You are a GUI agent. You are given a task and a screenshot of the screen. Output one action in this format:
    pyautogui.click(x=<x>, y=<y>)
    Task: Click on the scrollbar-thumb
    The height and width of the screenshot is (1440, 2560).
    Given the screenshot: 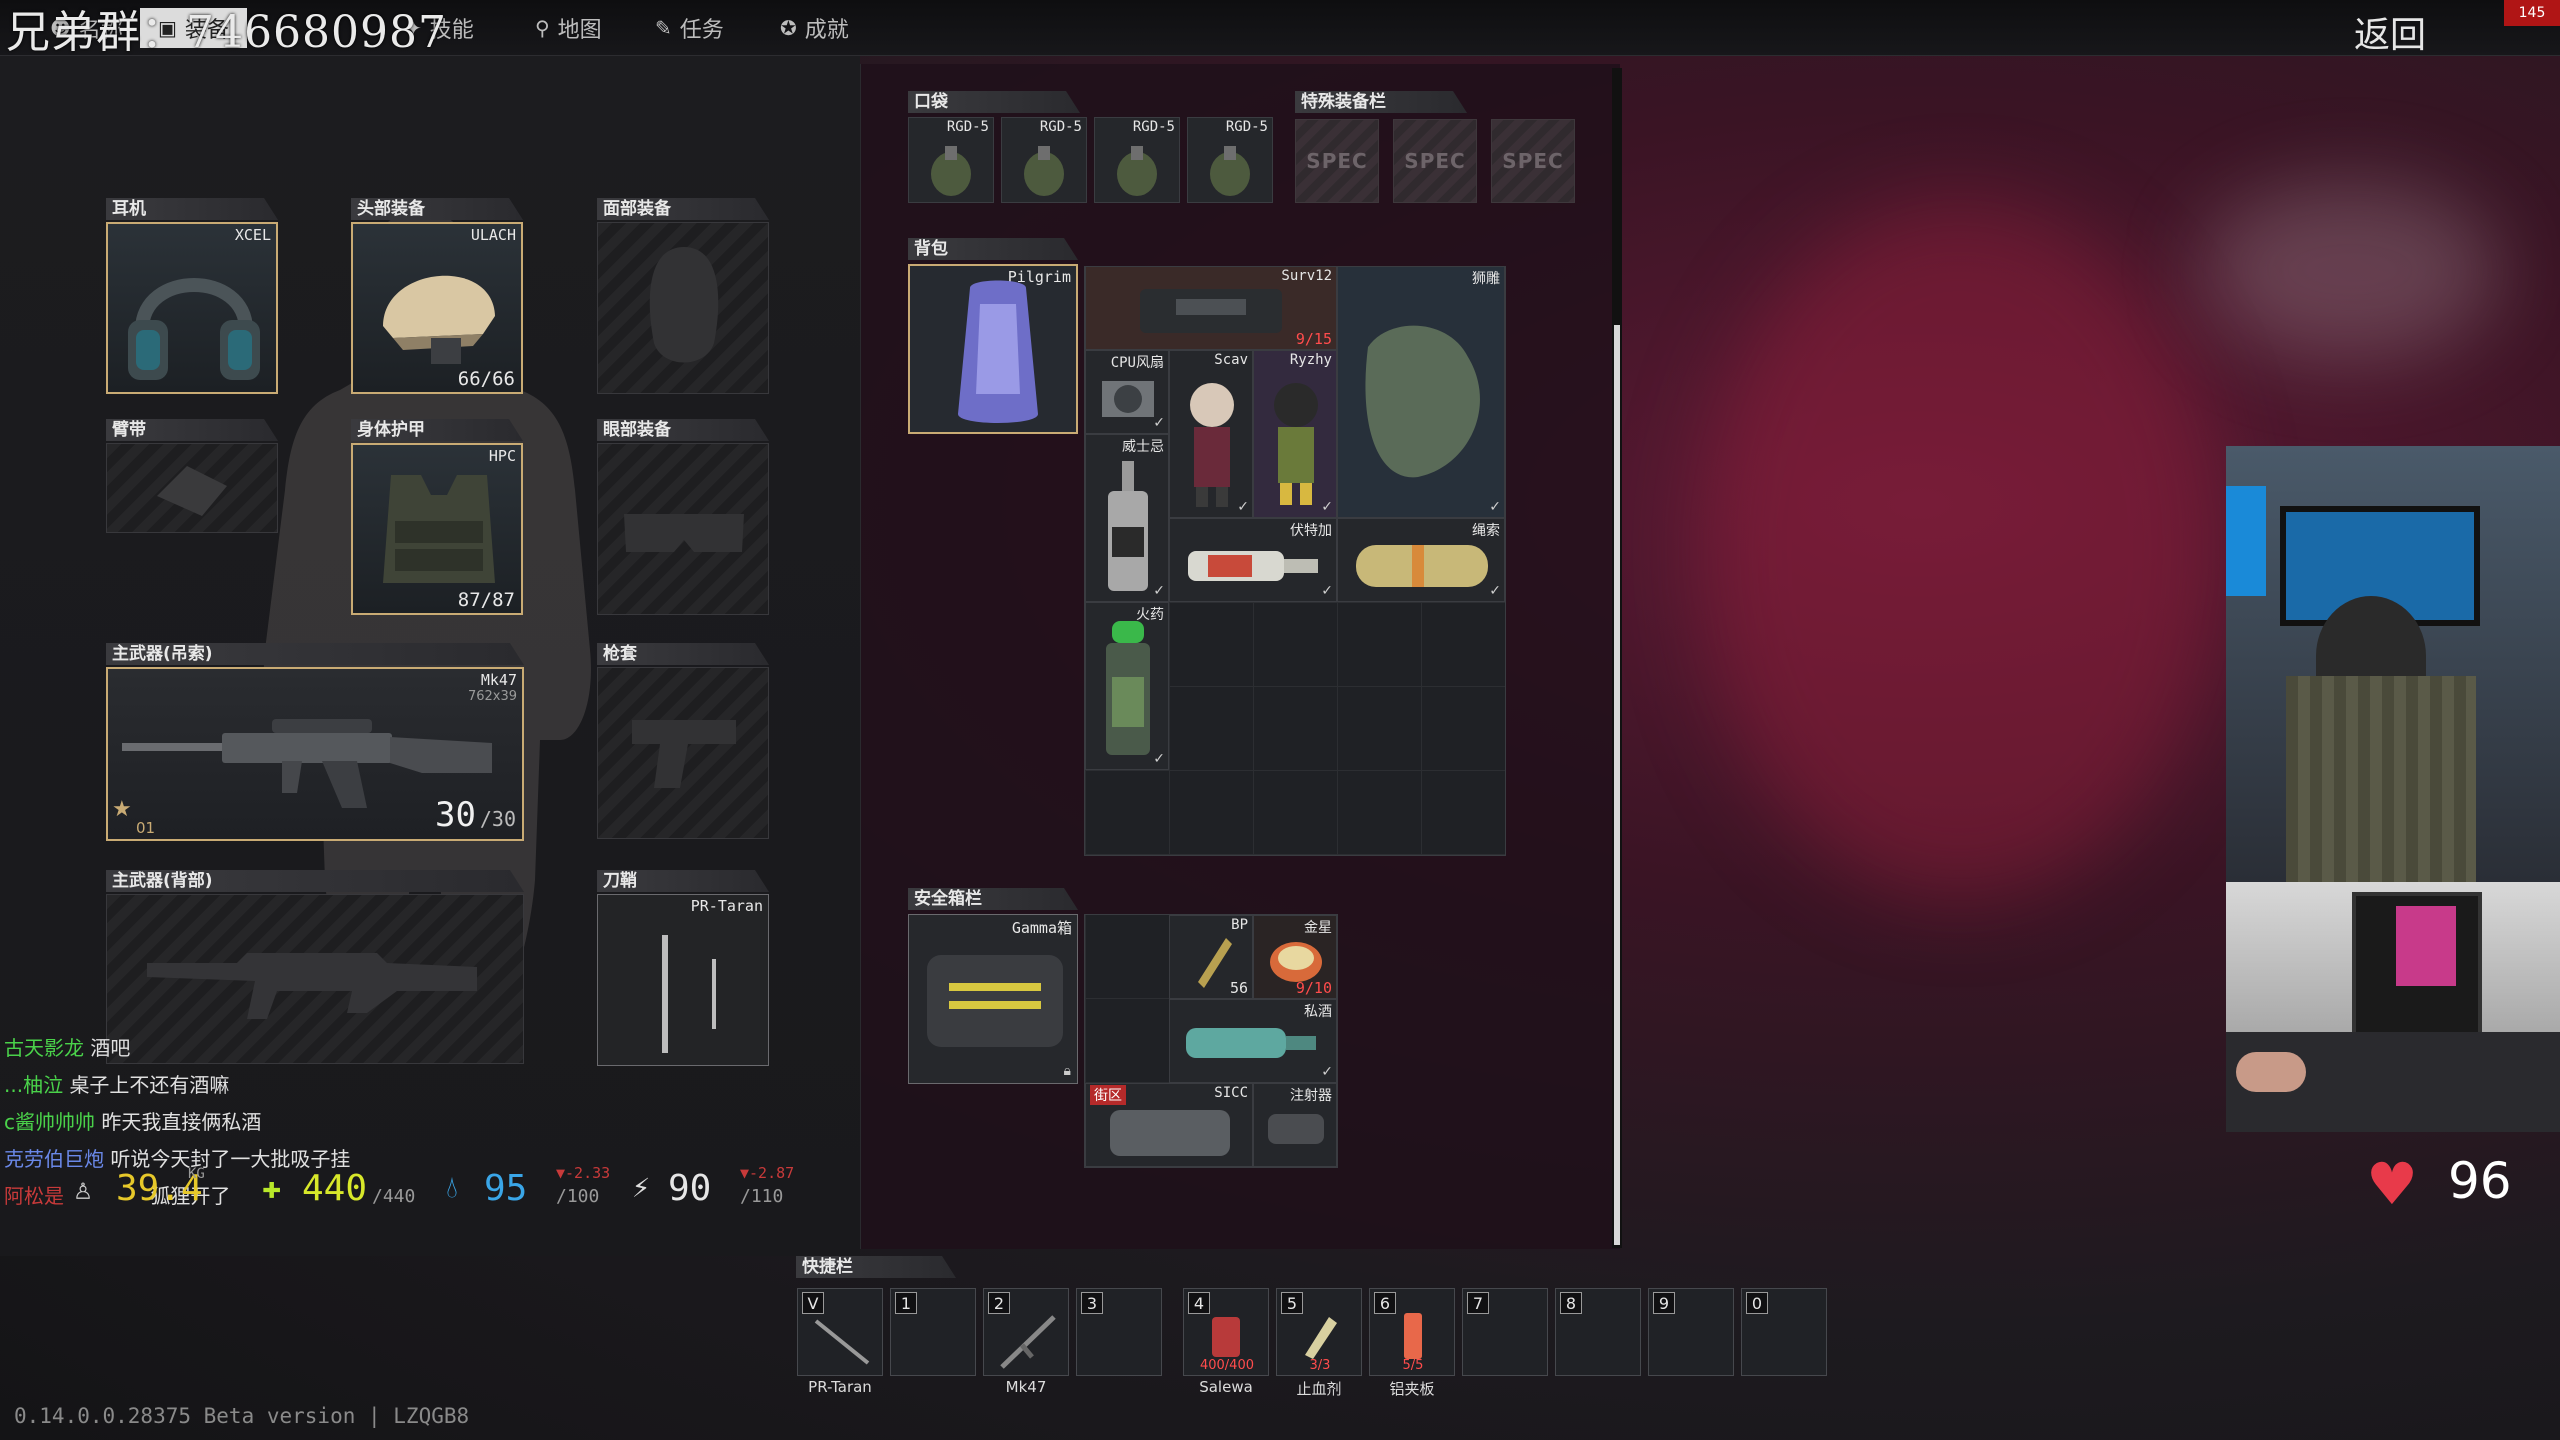 What is the action you would take?
    pyautogui.click(x=1617, y=785)
    